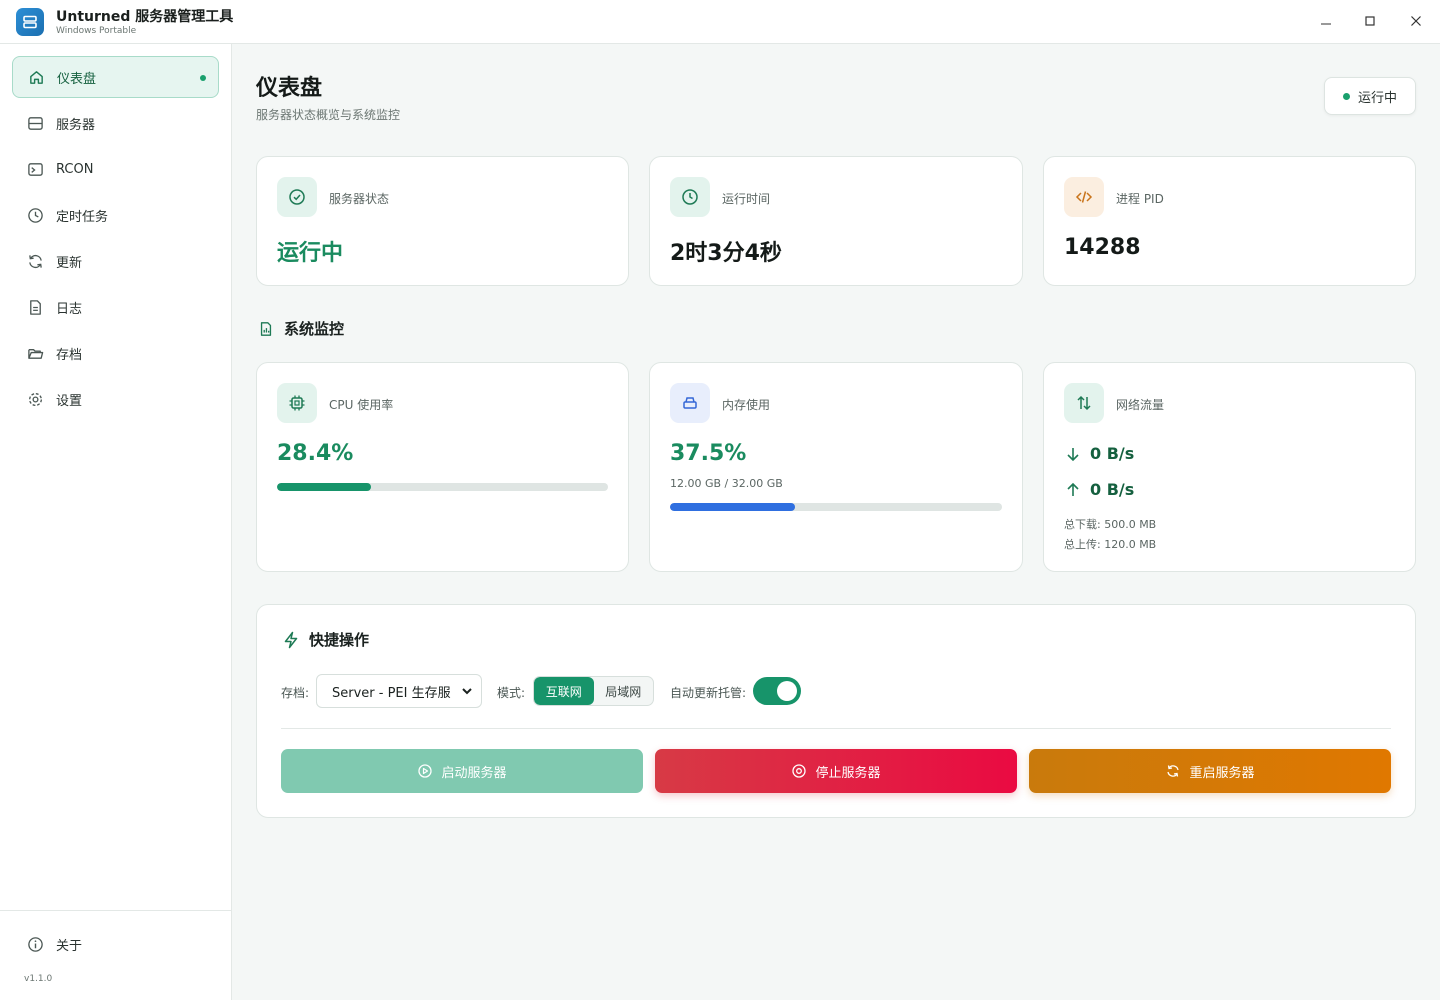 This screenshot has height=1000, width=1440. Describe the element at coordinates (1326, 21) in the screenshot. I see `minimize-button` at that location.